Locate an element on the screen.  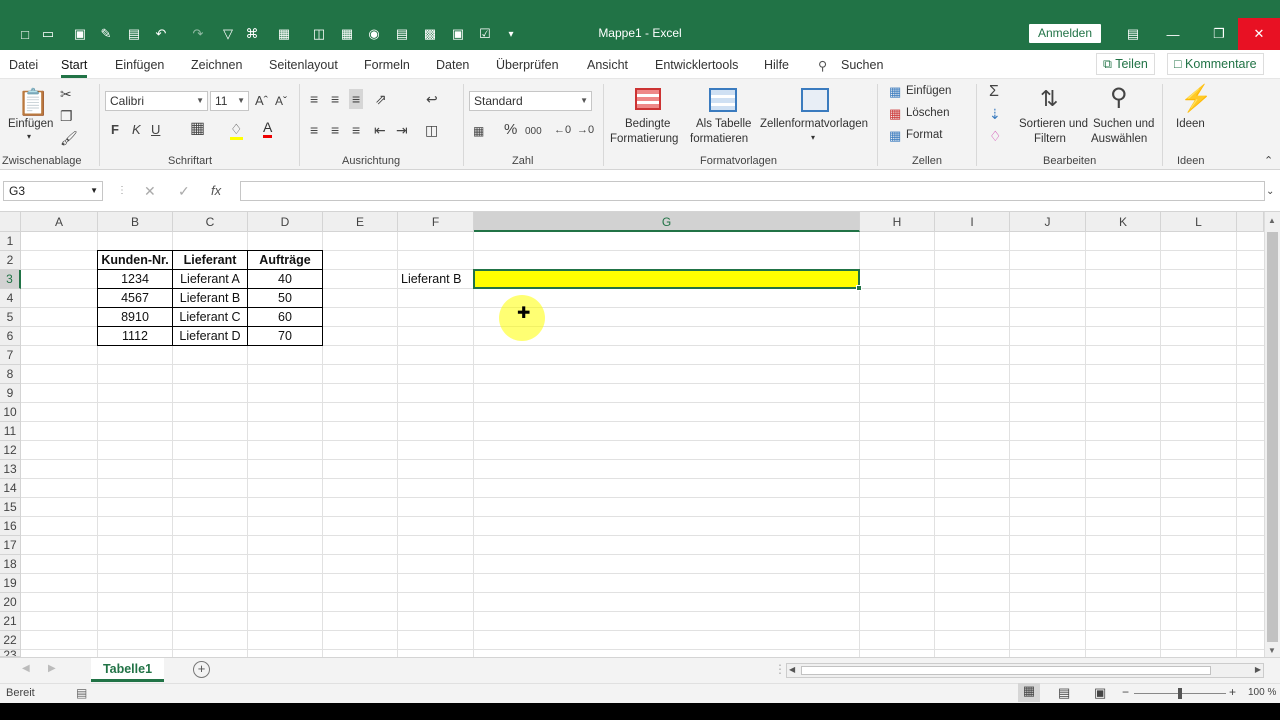
split-handle-icon: ⋮ is located at coordinates (780, 669).